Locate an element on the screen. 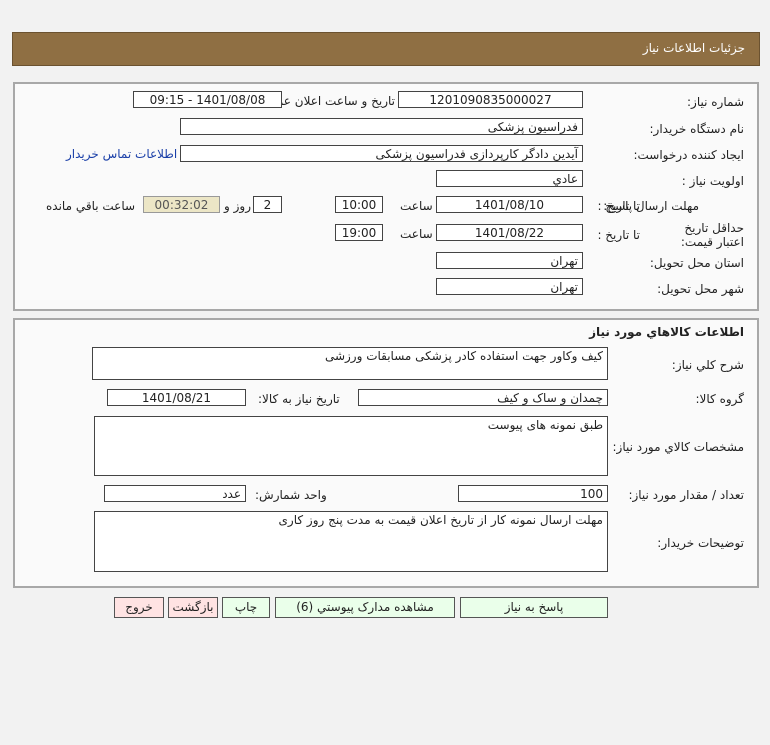  deadline-to-date-label: تا تاریخ : is located at coordinates (618, 206).